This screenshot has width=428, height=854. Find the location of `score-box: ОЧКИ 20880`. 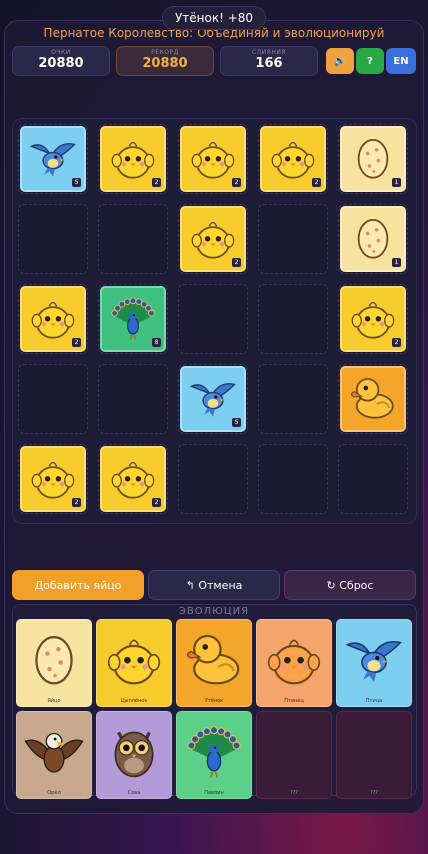

score-box: ОЧКИ 20880 is located at coordinates (61, 61).